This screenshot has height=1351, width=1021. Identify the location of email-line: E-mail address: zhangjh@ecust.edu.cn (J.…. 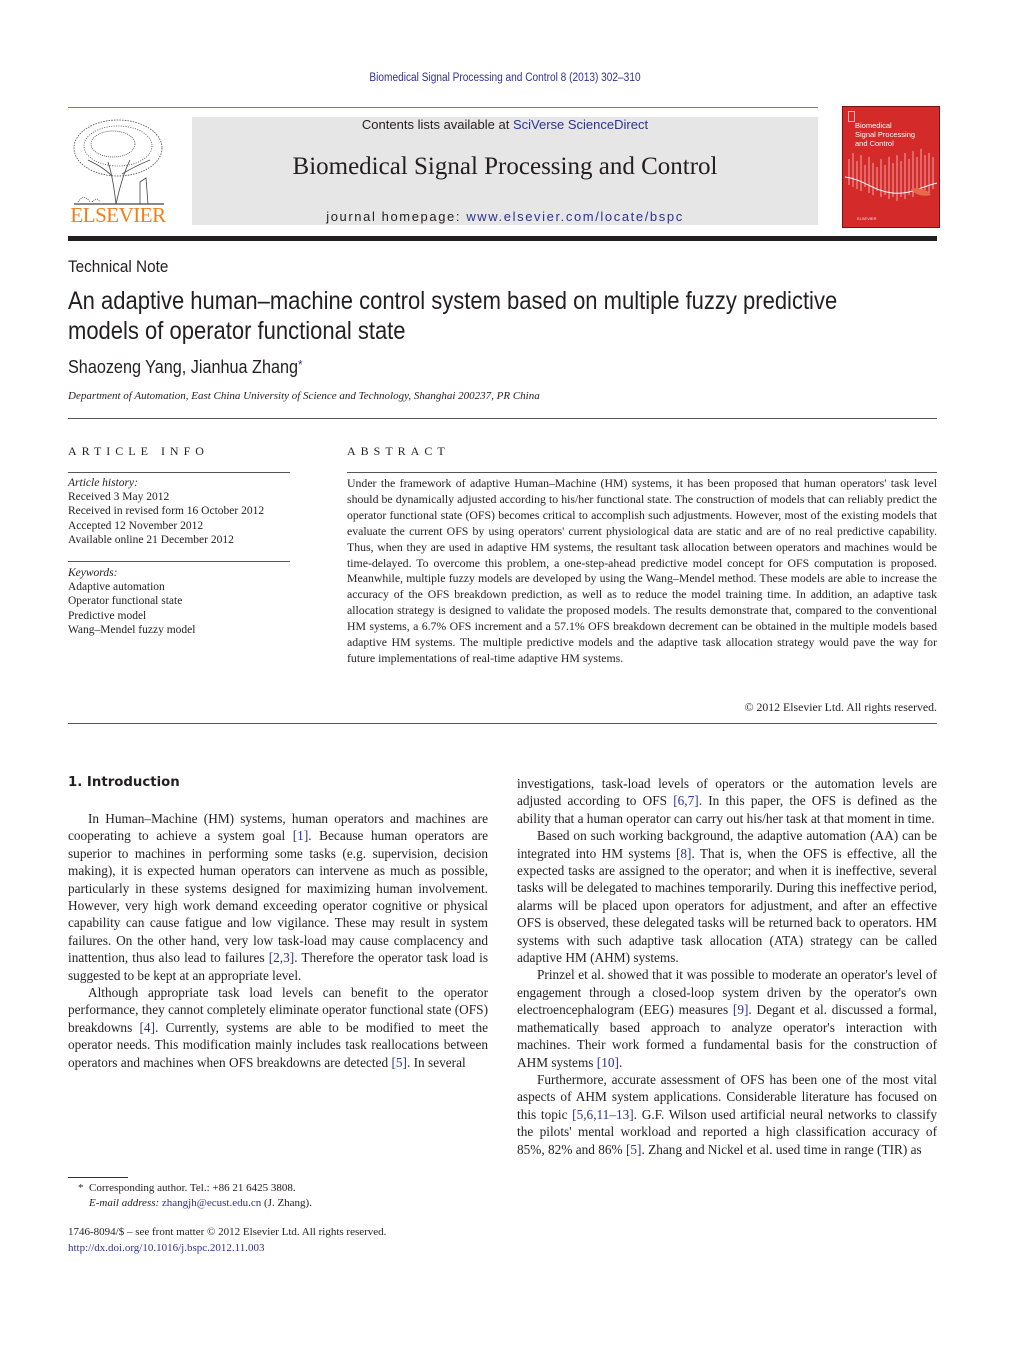
(195, 1203).